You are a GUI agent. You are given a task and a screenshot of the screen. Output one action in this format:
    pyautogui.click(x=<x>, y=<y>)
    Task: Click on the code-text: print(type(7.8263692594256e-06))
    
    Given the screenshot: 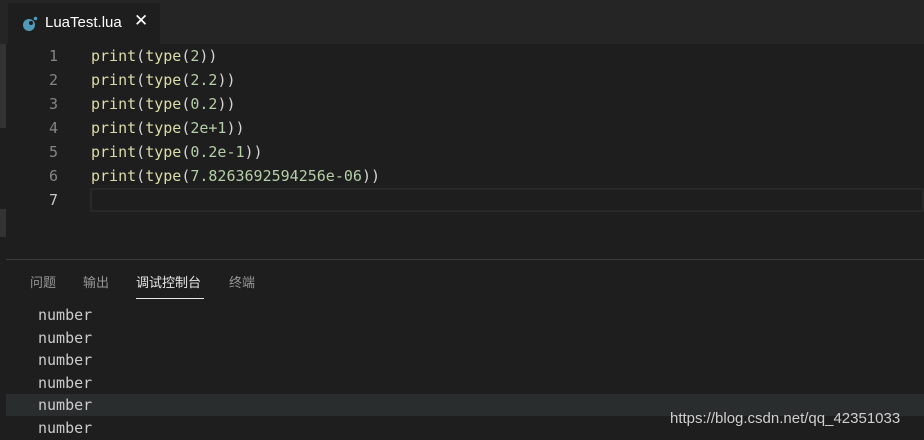 What is the action you would take?
    pyautogui.click(x=235, y=176)
    